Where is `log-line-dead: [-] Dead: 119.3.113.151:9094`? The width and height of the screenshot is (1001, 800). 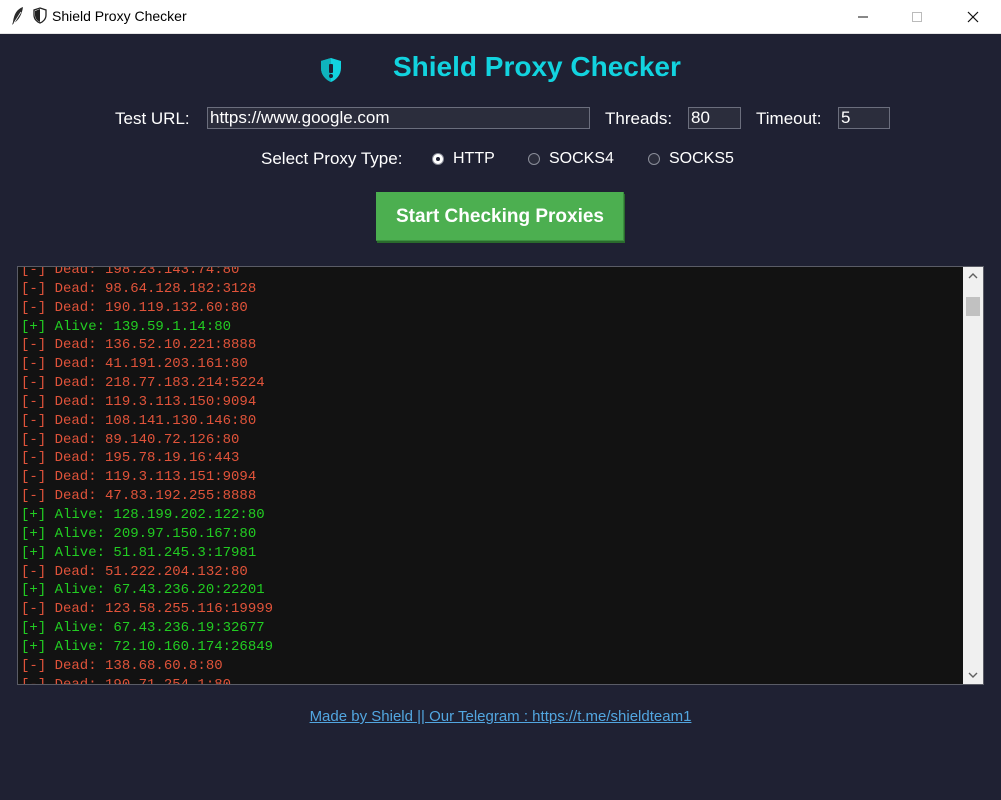 log-line-dead: [-] Dead: 119.3.113.151:9094 is located at coordinates (139, 477).